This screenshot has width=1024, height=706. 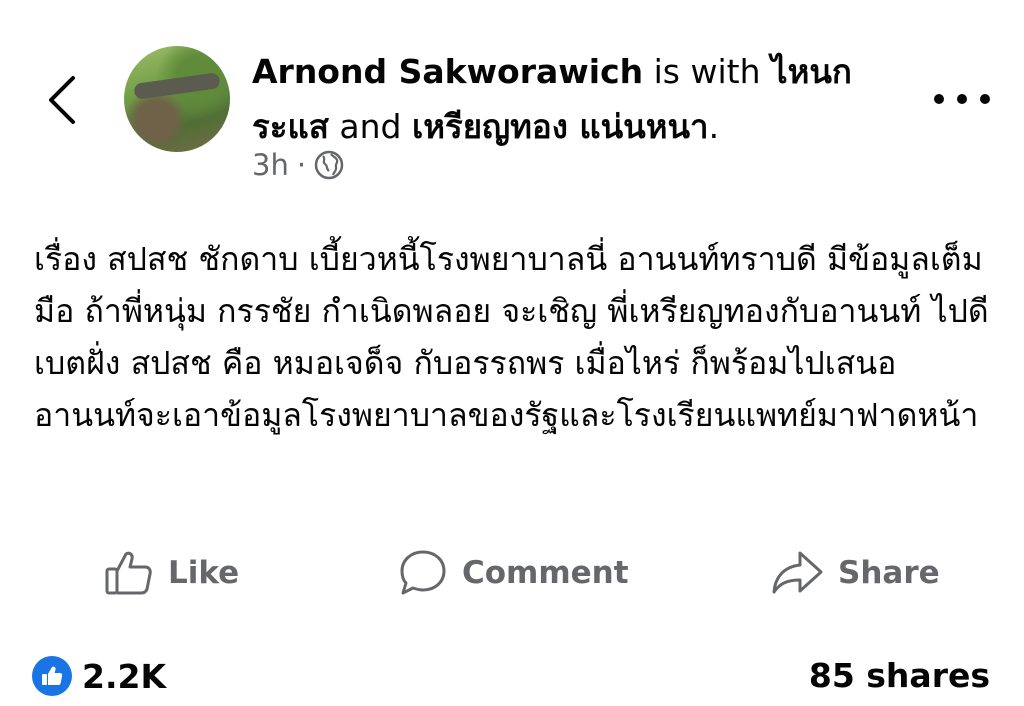 I want to click on tagged-person-2: เหรียญทอง แน่นหนา, so click(x=560, y=126).